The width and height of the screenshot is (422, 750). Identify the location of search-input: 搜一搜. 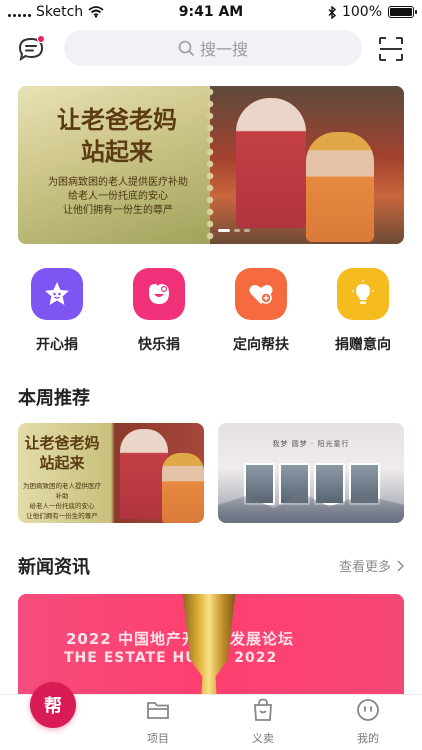
(213, 48).